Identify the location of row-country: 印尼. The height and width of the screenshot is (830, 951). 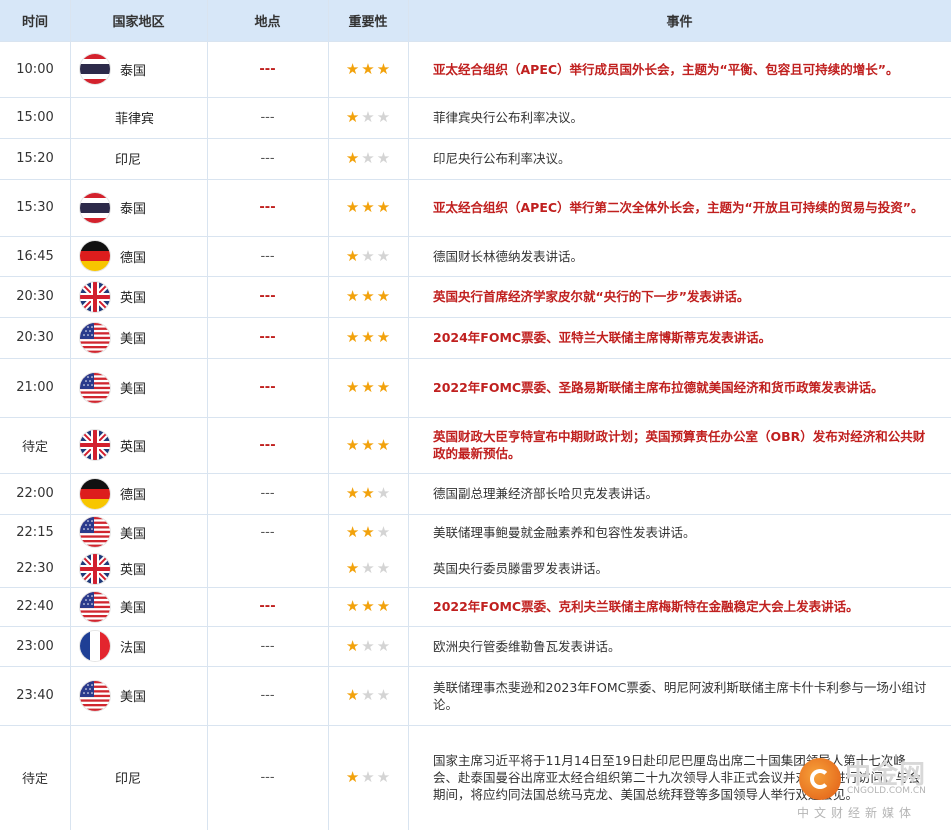
(138, 777).